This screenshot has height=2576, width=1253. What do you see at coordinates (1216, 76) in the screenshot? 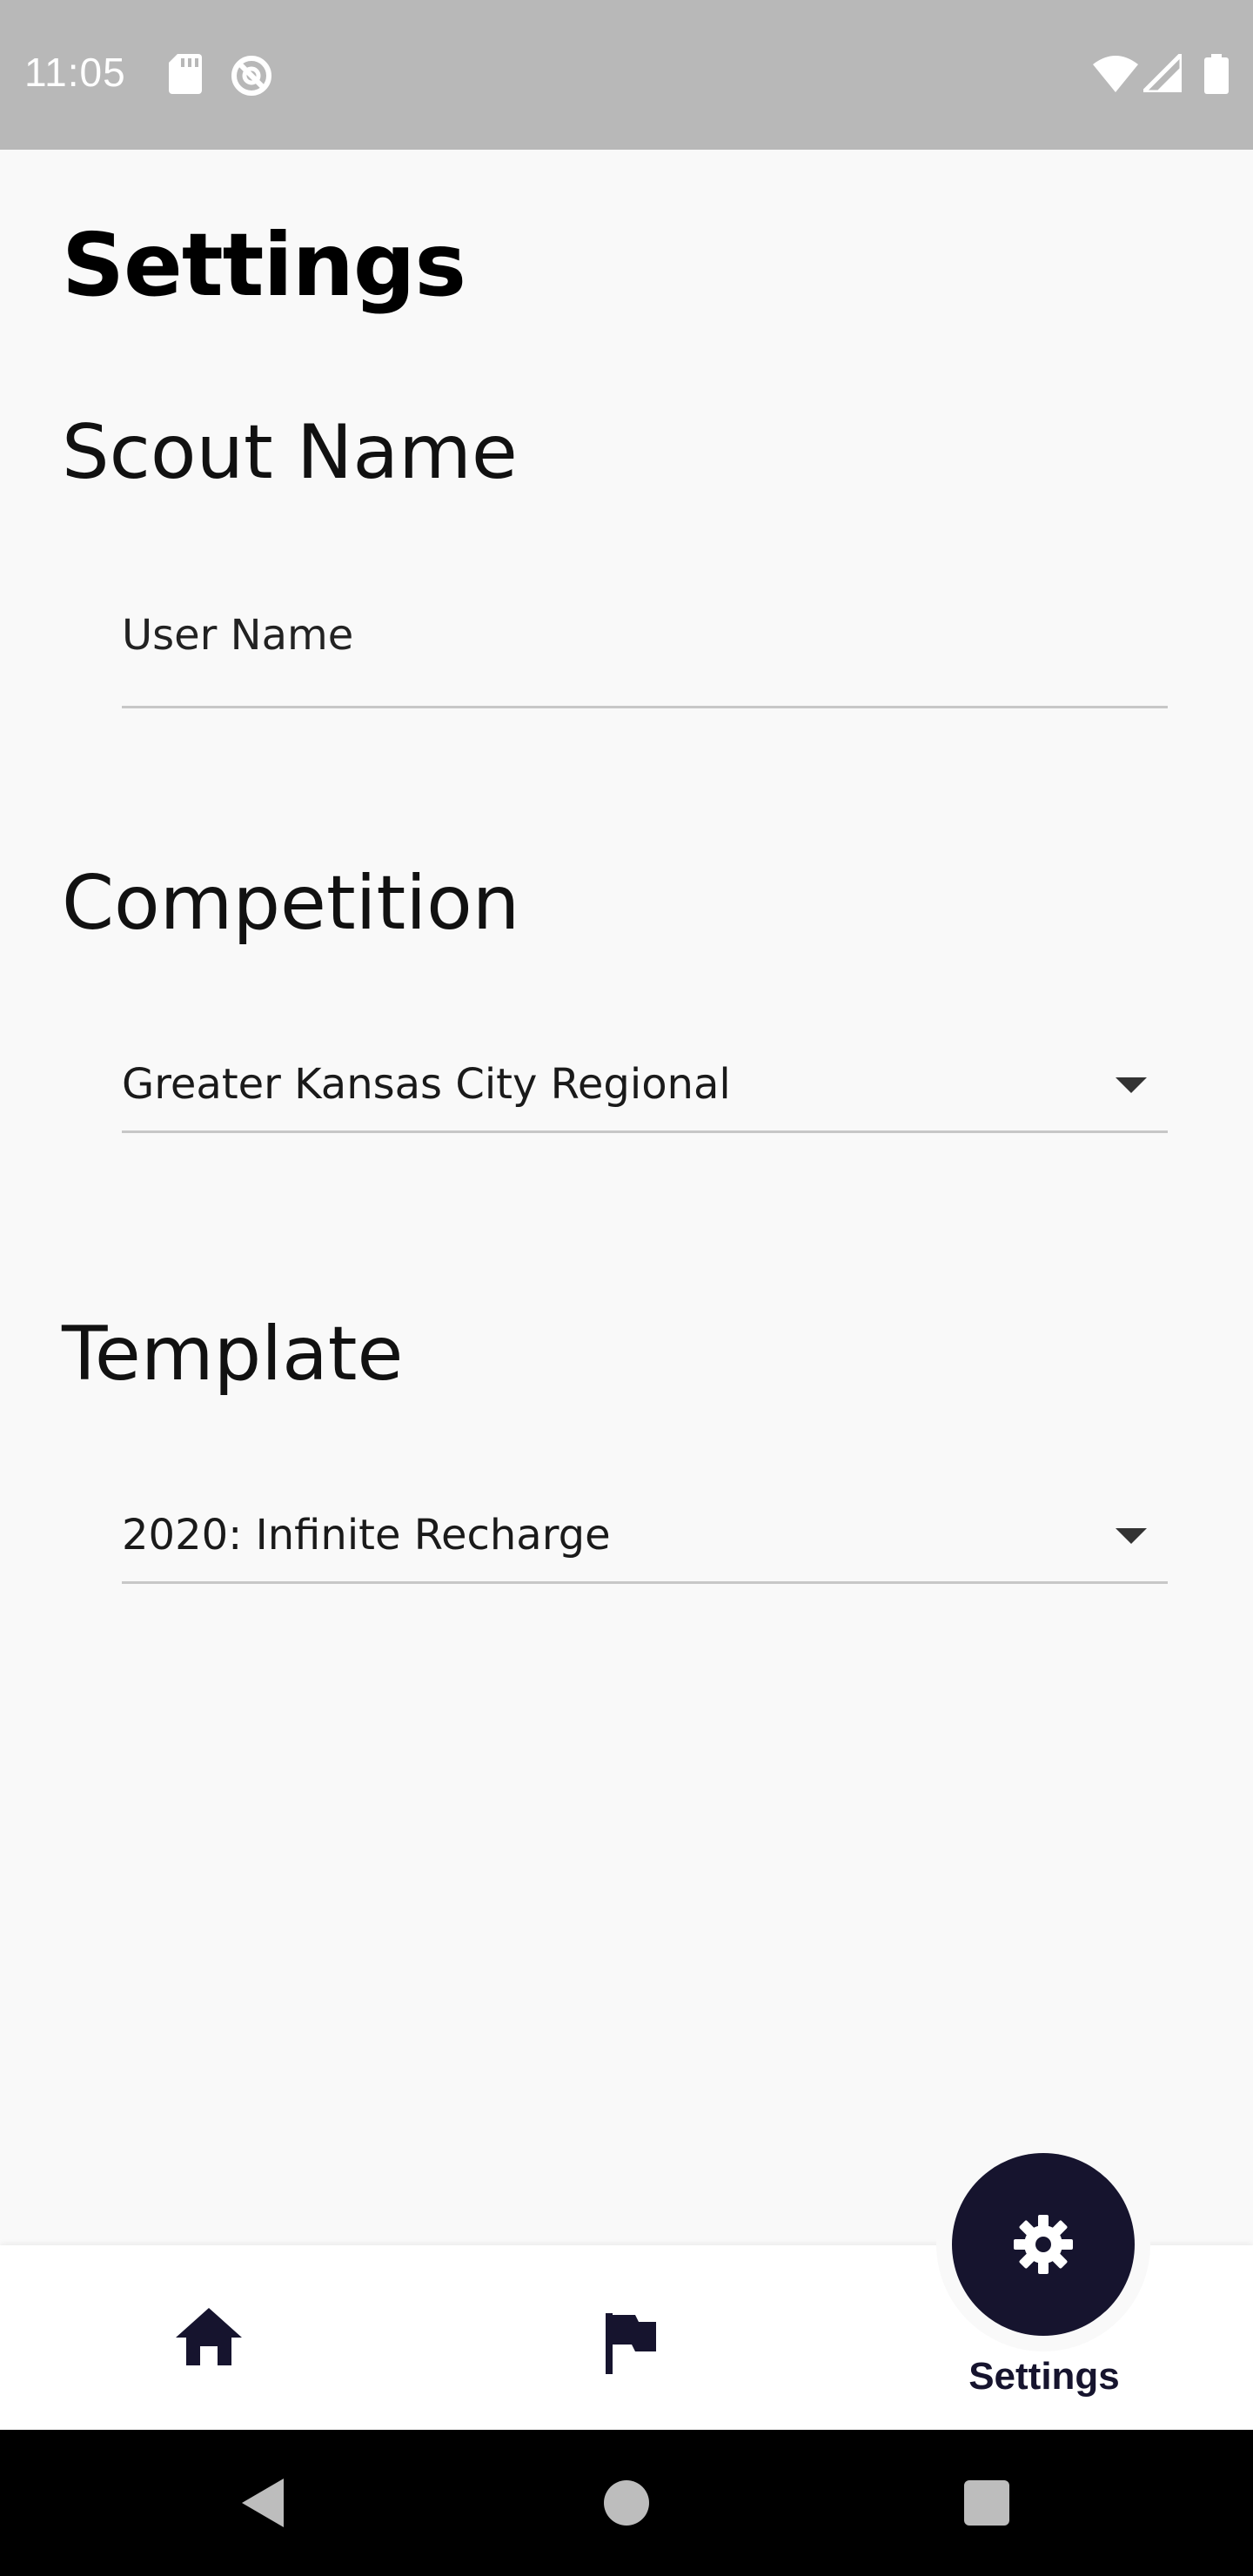
I see `battery-icon` at bounding box center [1216, 76].